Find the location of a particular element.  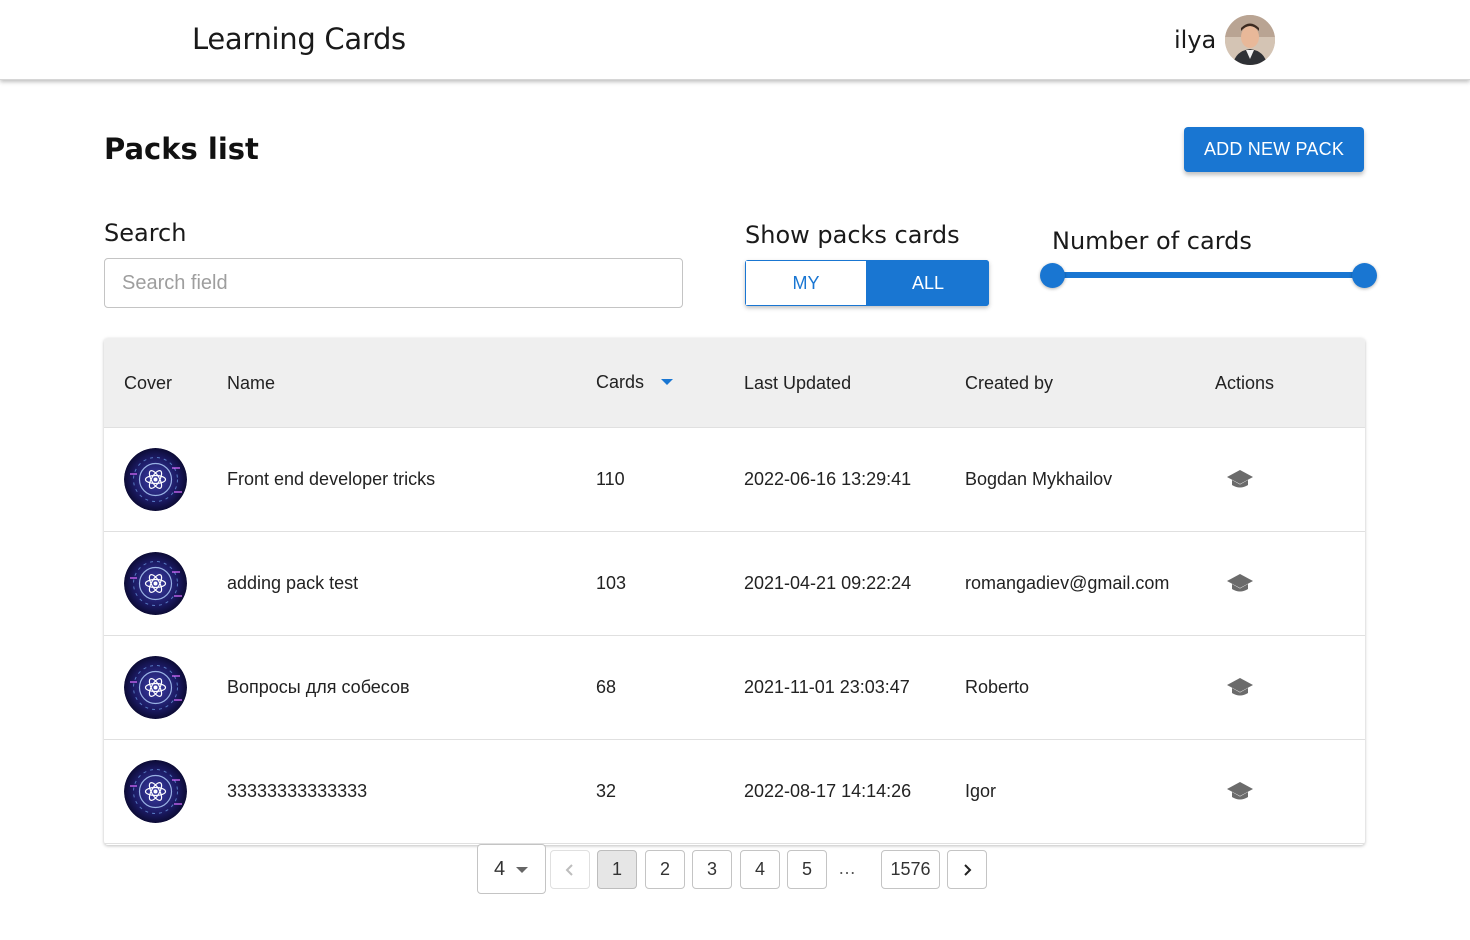

pack-name: Front end developer tricks is located at coordinates (331, 479).